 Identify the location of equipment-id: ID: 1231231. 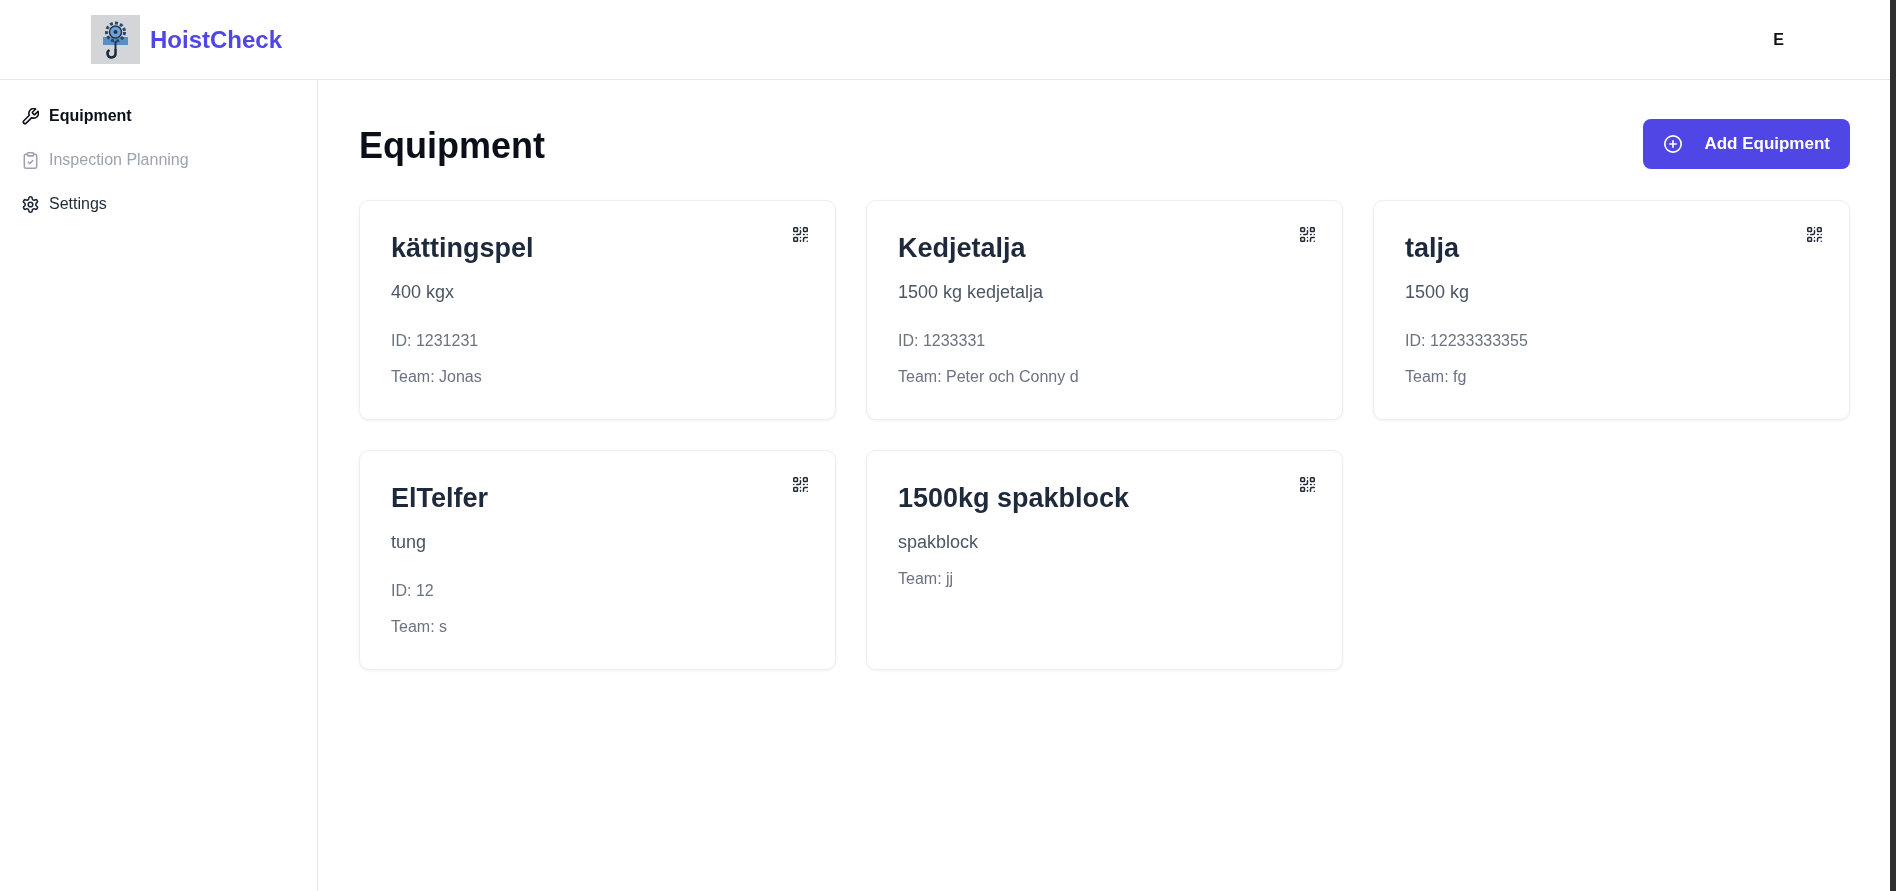
(435, 341).